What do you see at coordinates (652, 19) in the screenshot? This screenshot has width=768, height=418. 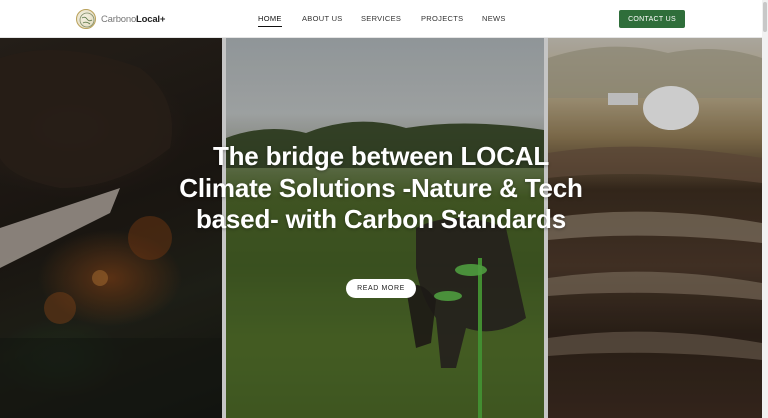 I see `contact-us-button: CONTACT US` at bounding box center [652, 19].